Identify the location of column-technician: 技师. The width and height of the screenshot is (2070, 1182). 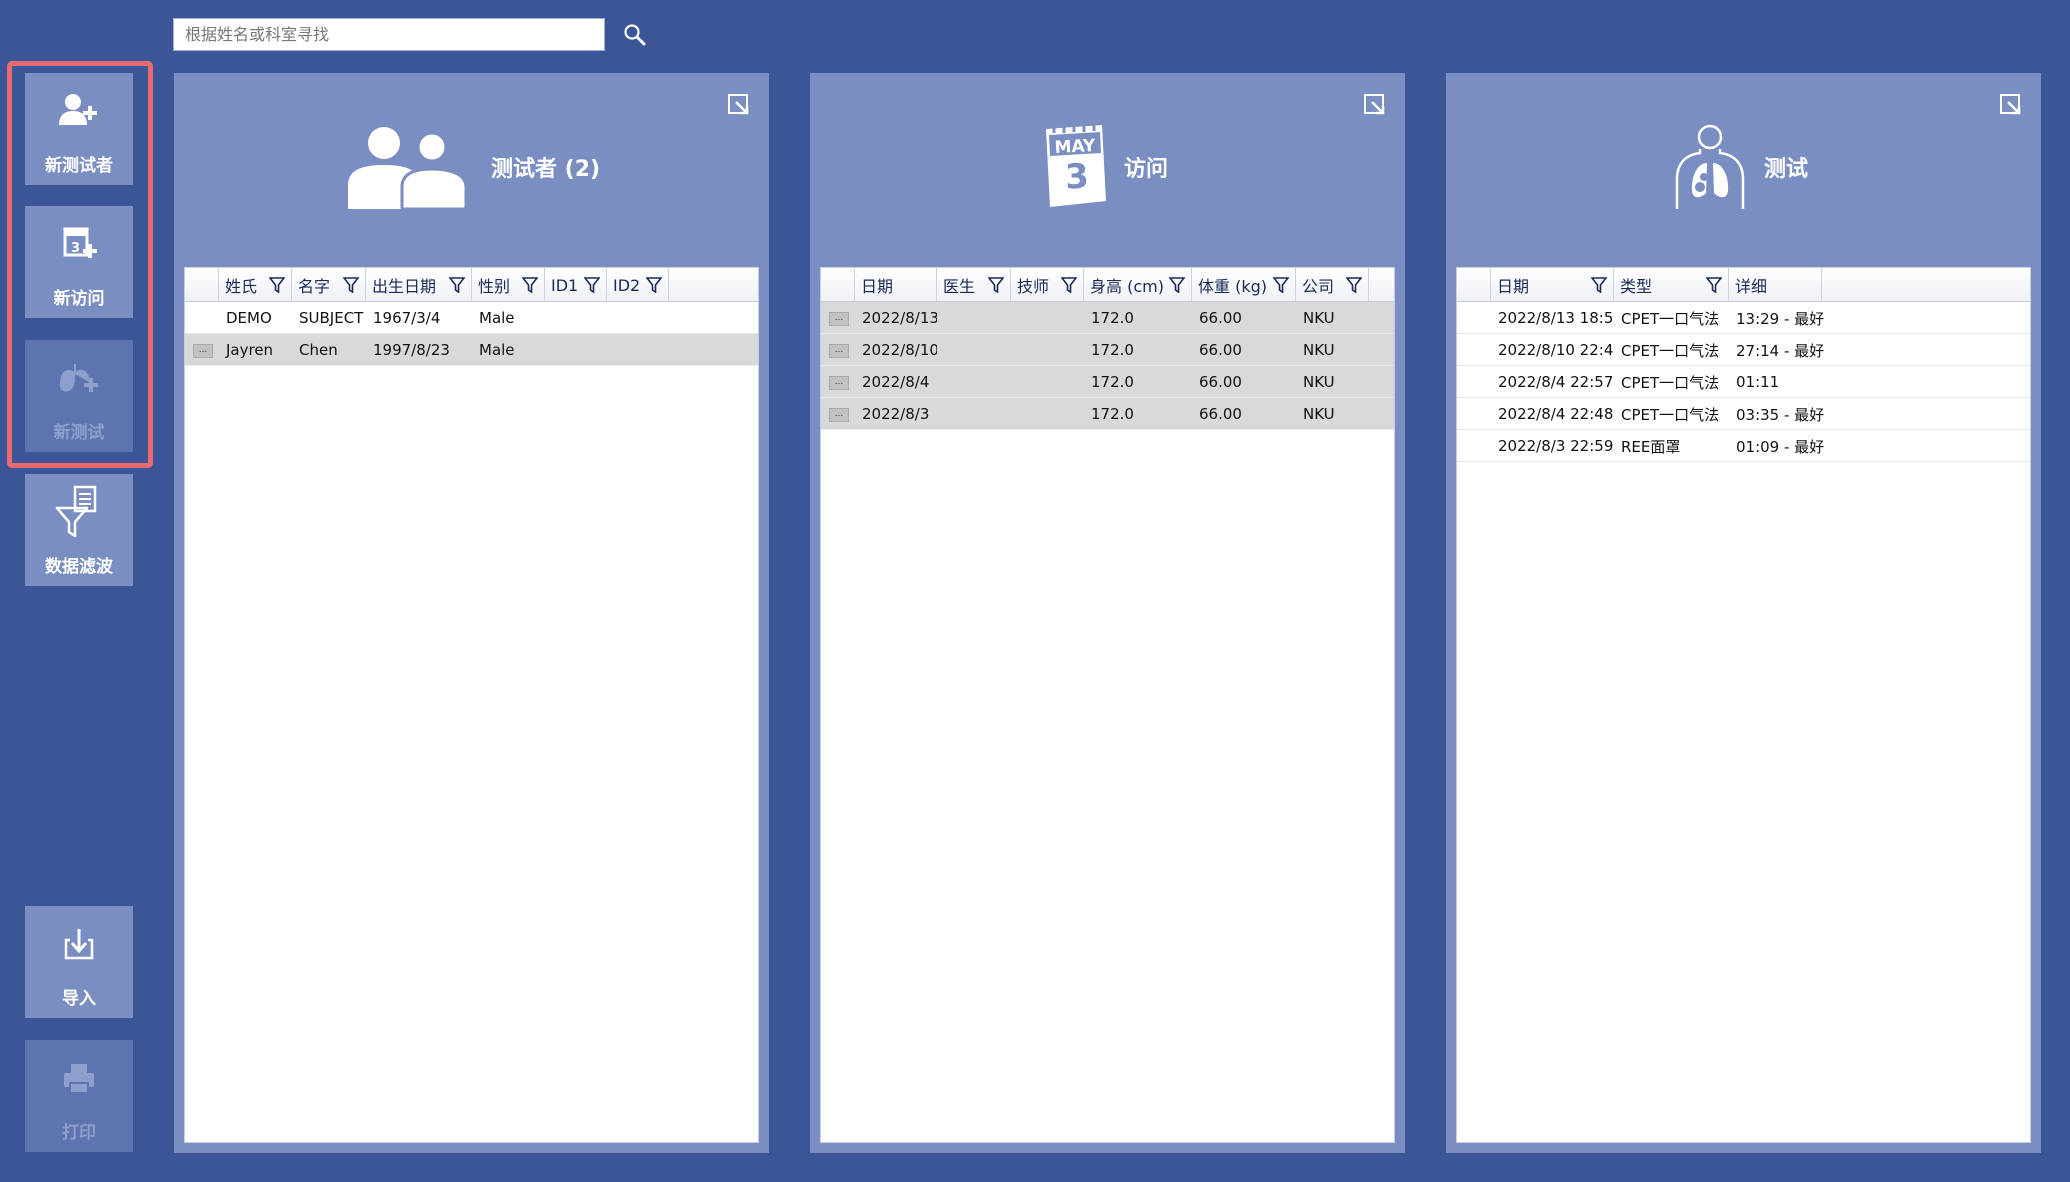
(1047, 285).